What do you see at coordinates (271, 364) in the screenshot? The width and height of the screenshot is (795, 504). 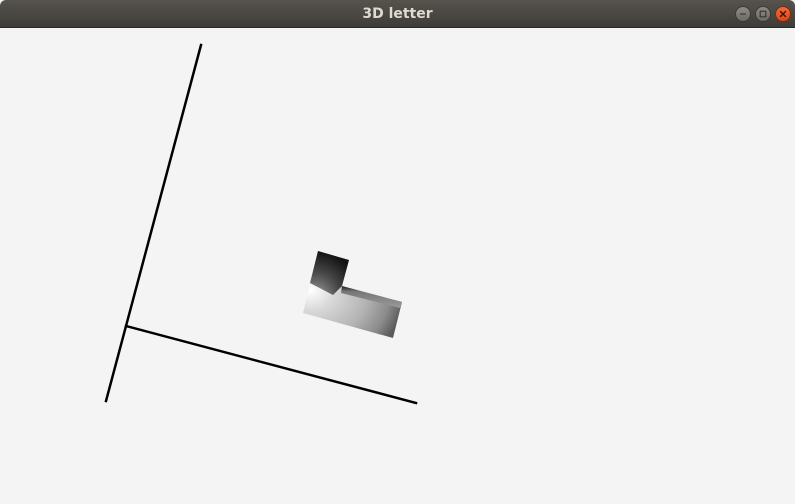 I see `x-axis-line` at bounding box center [271, 364].